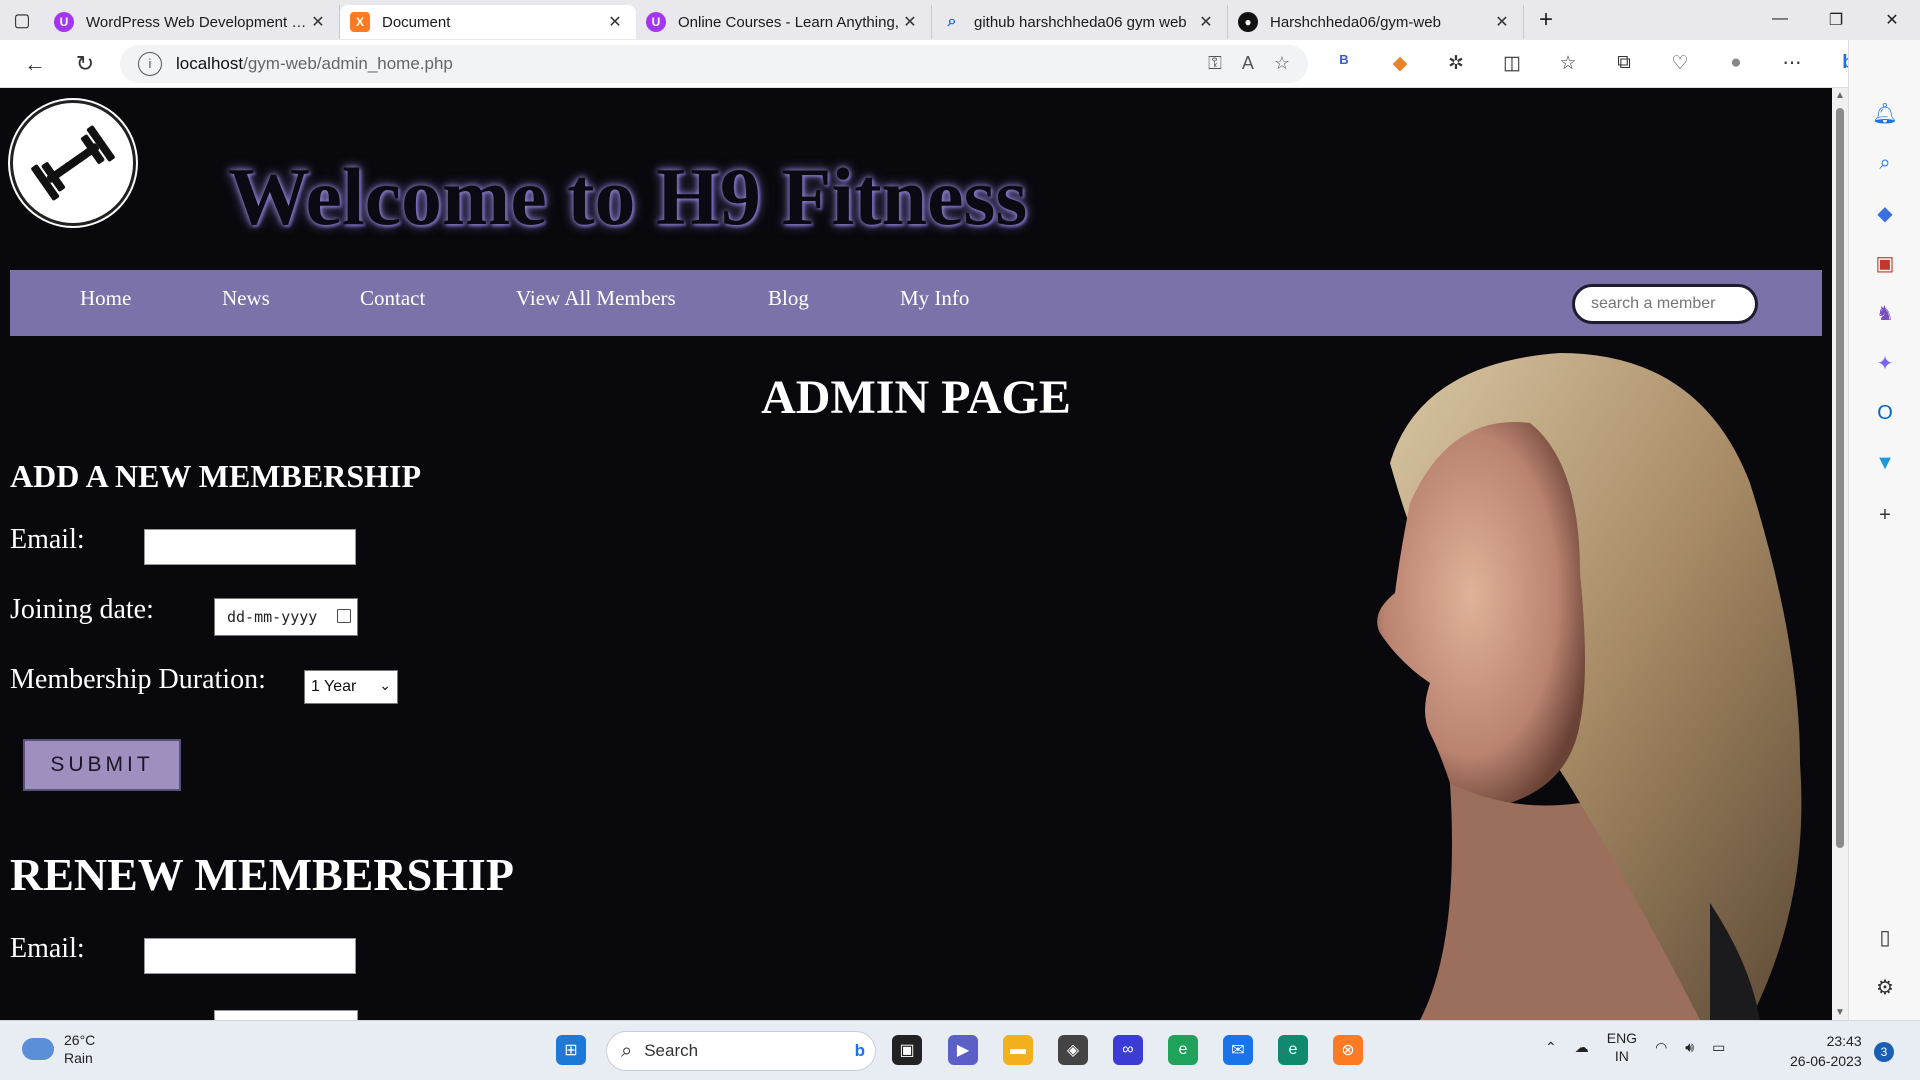  Describe the element at coordinates (741, 1051) in the screenshot. I see `taskbar-search: ⌕ Search b` at that location.